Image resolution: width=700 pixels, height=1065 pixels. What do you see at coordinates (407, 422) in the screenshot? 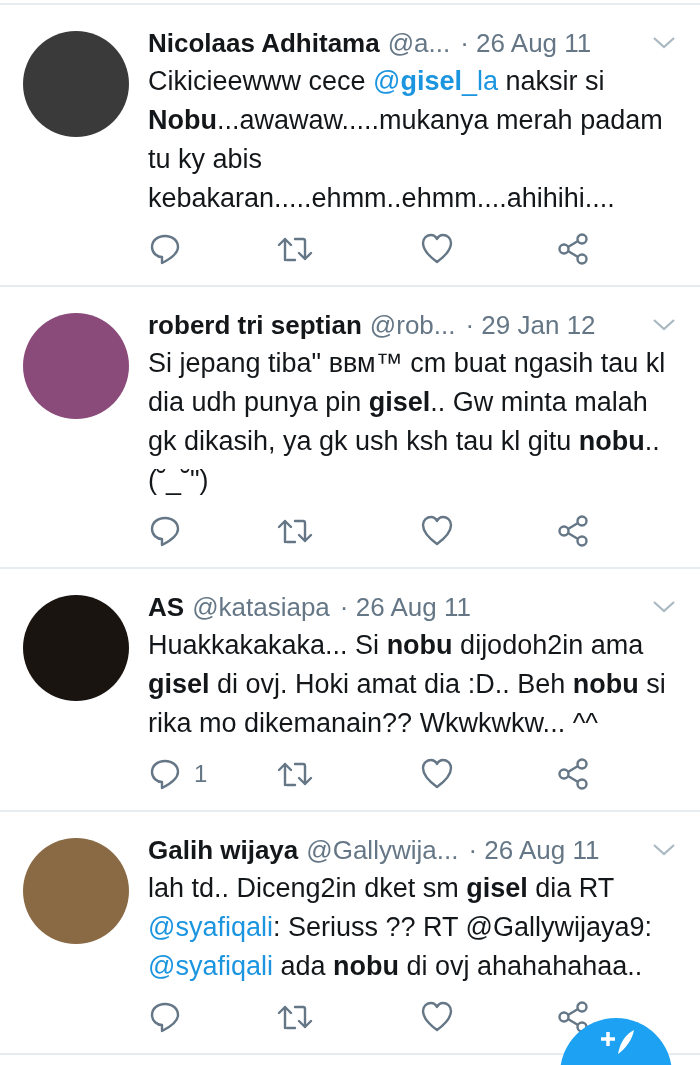
I see `tweet-text: Si jepang tiba" ввм™ cm buat ngasih tau kl dia udh punya pin gisel.. Gw minta malah gk dikasih, ya gk ush ksh tau kl gitu nobu.. (˘_˘")` at bounding box center [407, 422].